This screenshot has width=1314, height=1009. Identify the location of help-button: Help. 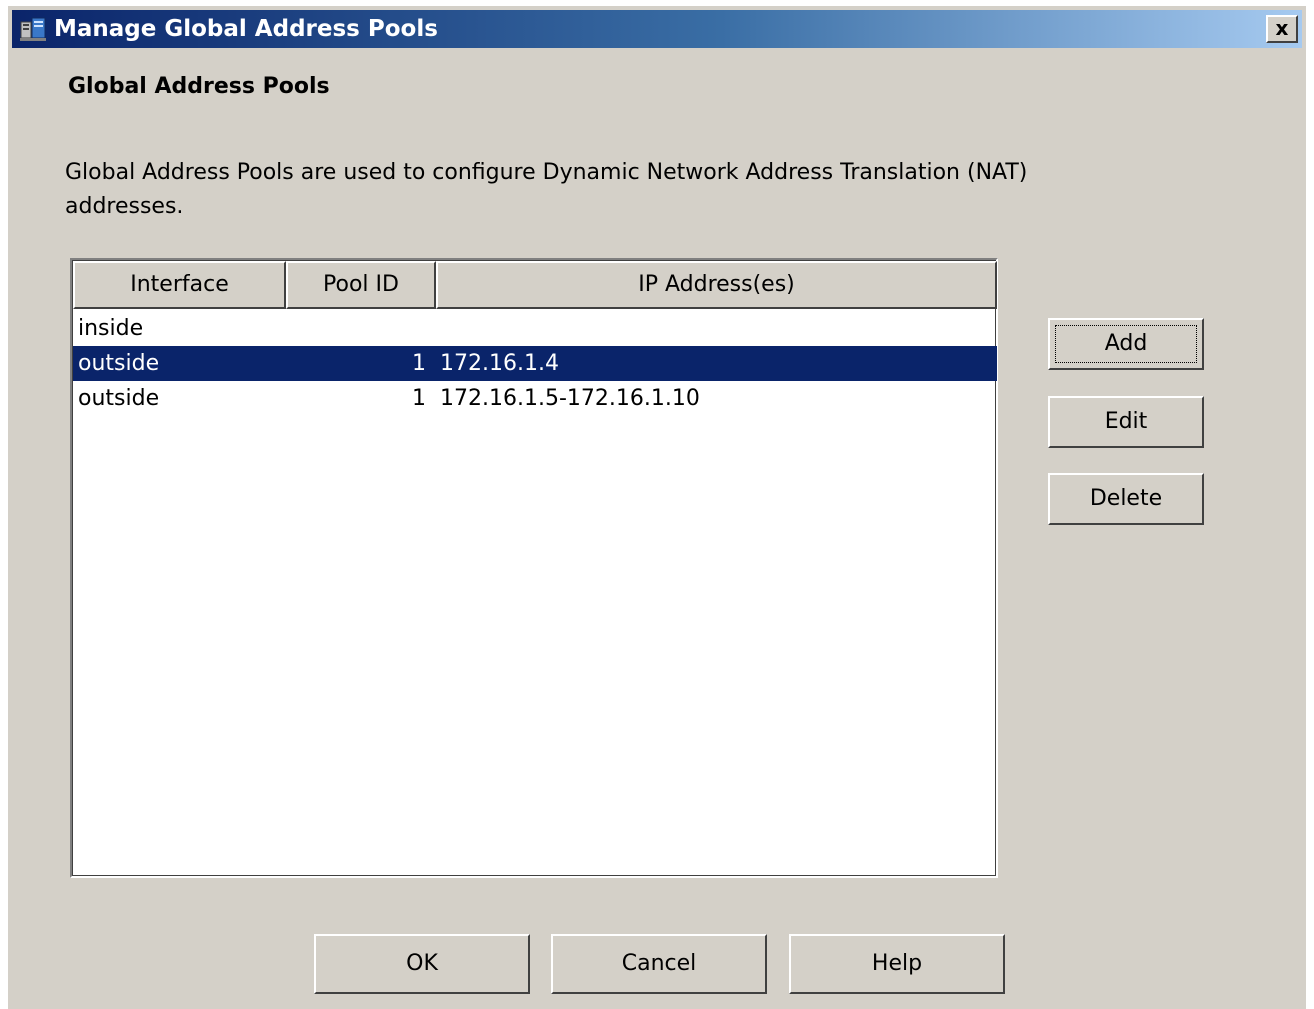
(897, 964).